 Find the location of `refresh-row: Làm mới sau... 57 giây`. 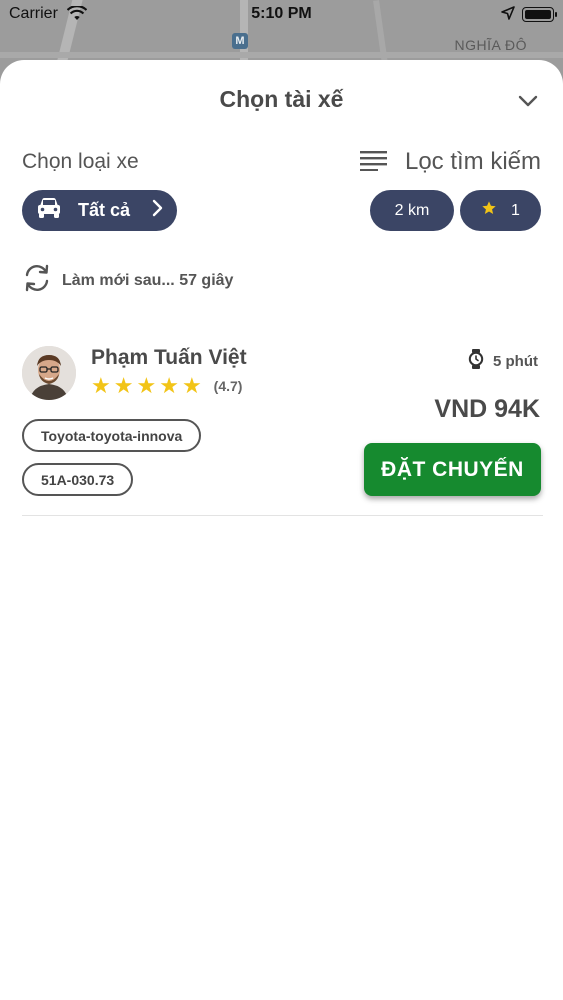

refresh-row: Làm mới sau... 57 giây is located at coordinates (127, 280).